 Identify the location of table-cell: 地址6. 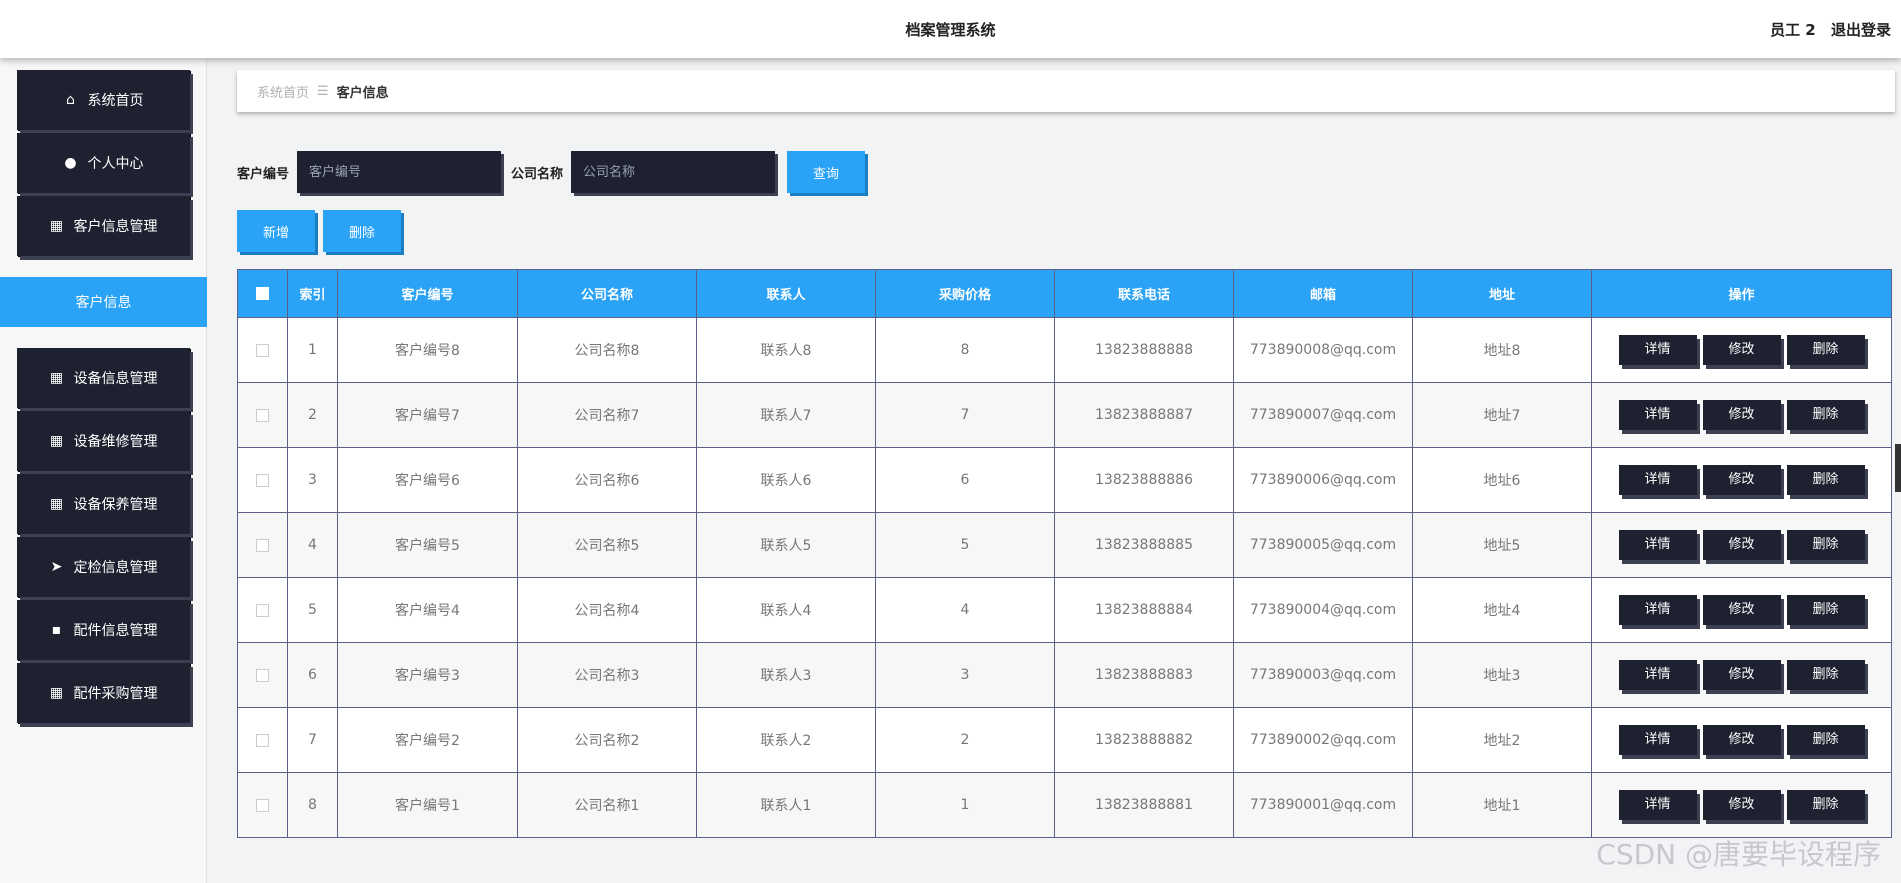
(1502, 480).